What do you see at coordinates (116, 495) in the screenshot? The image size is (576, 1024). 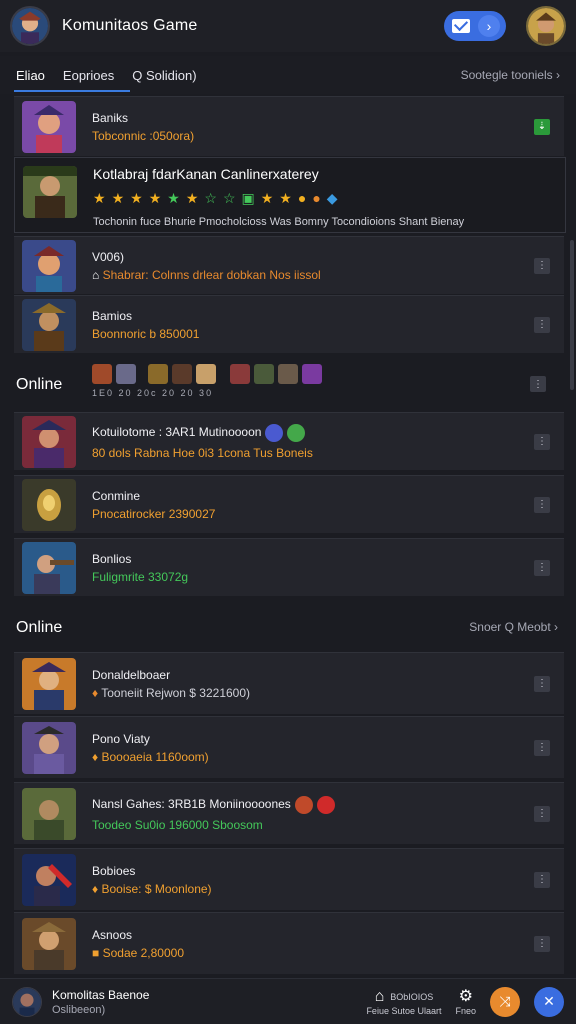 I see `item-name: Conmine` at bounding box center [116, 495].